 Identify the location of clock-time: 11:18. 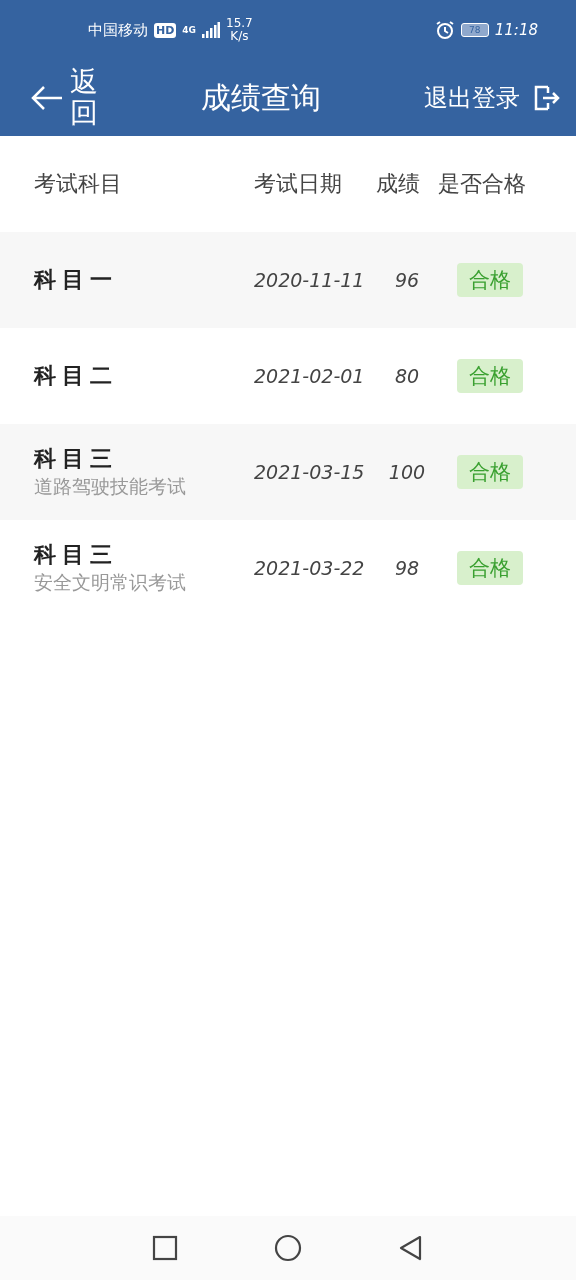
(516, 30).